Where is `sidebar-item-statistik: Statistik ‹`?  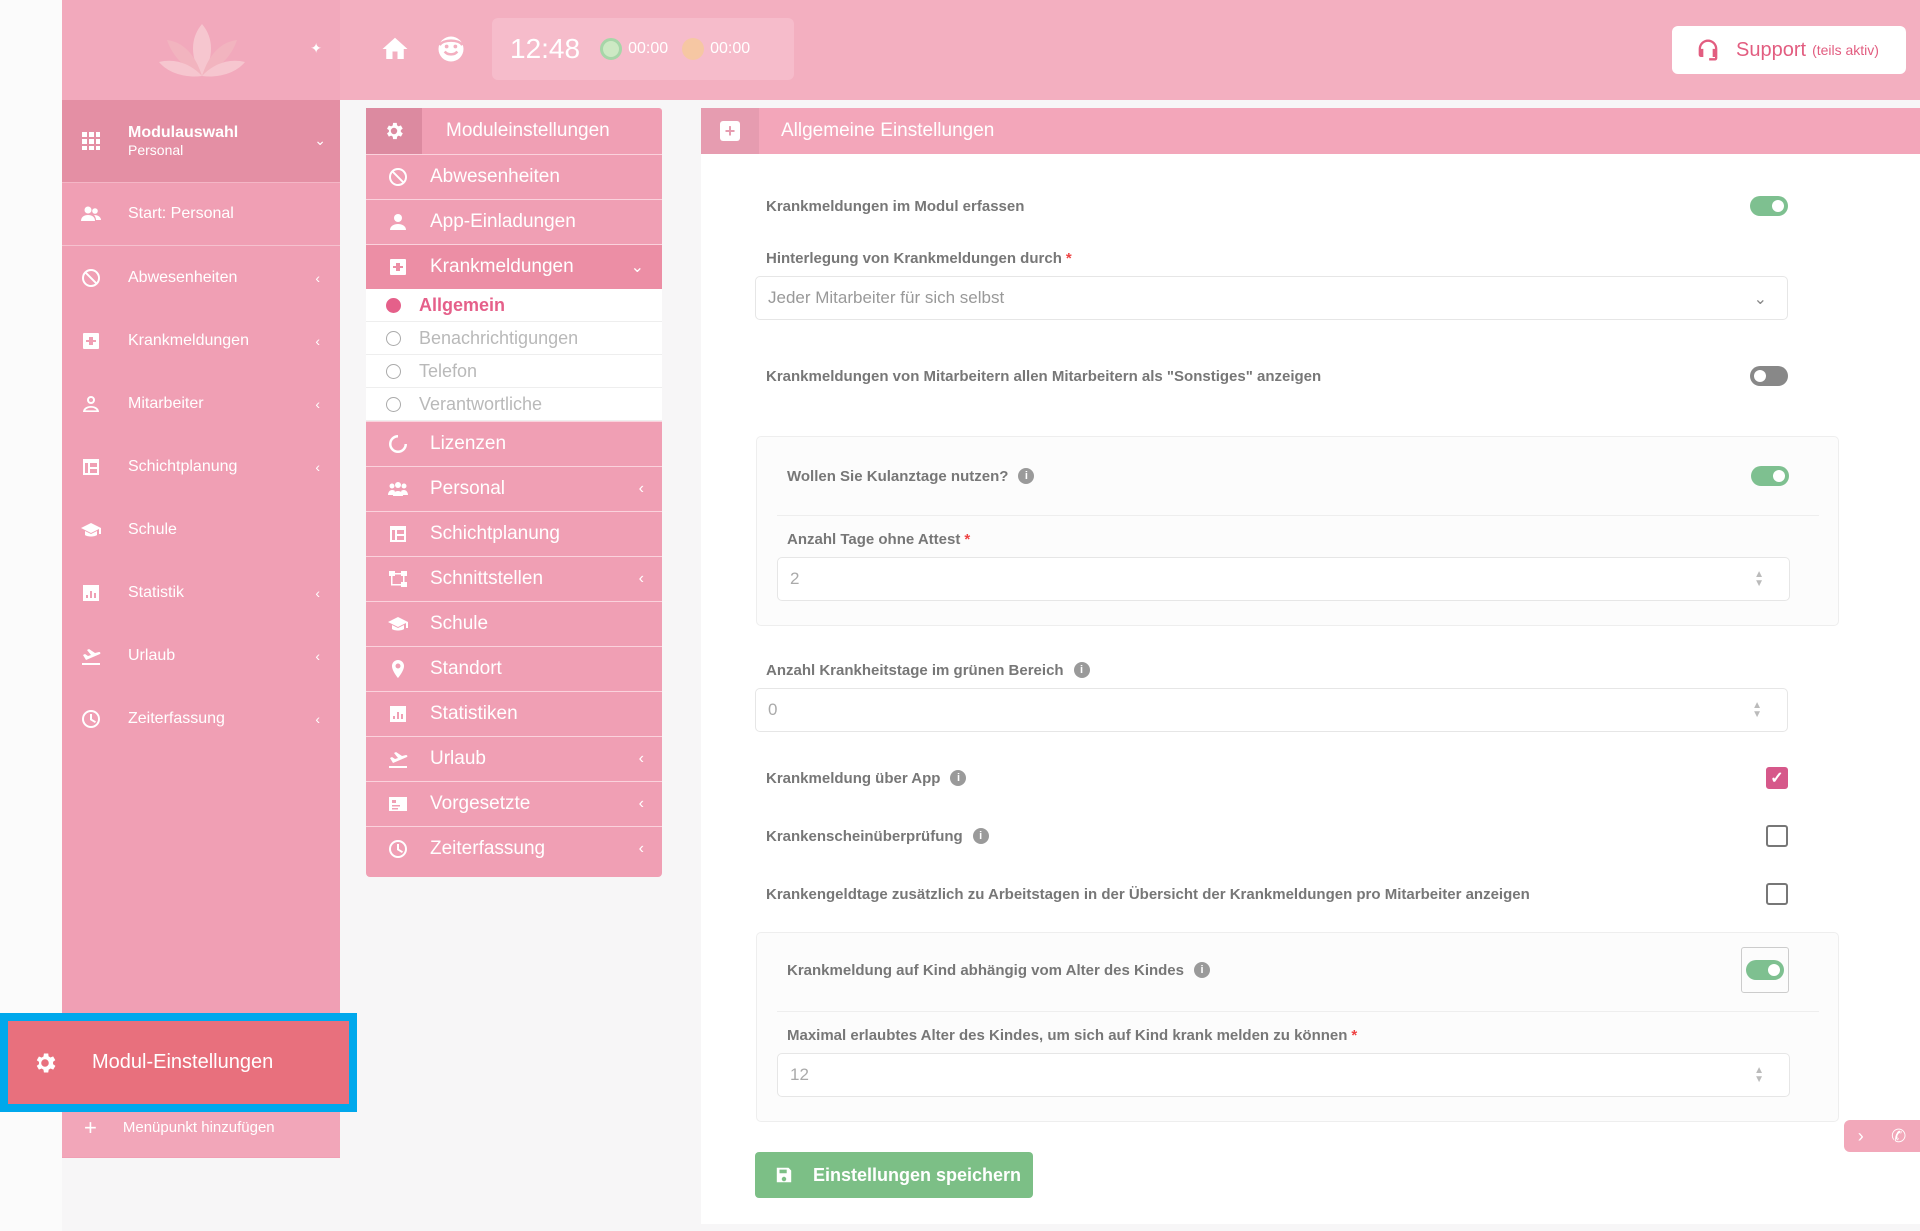 sidebar-item-statistik: Statistik ‹ is located at coordinates (201, 592).